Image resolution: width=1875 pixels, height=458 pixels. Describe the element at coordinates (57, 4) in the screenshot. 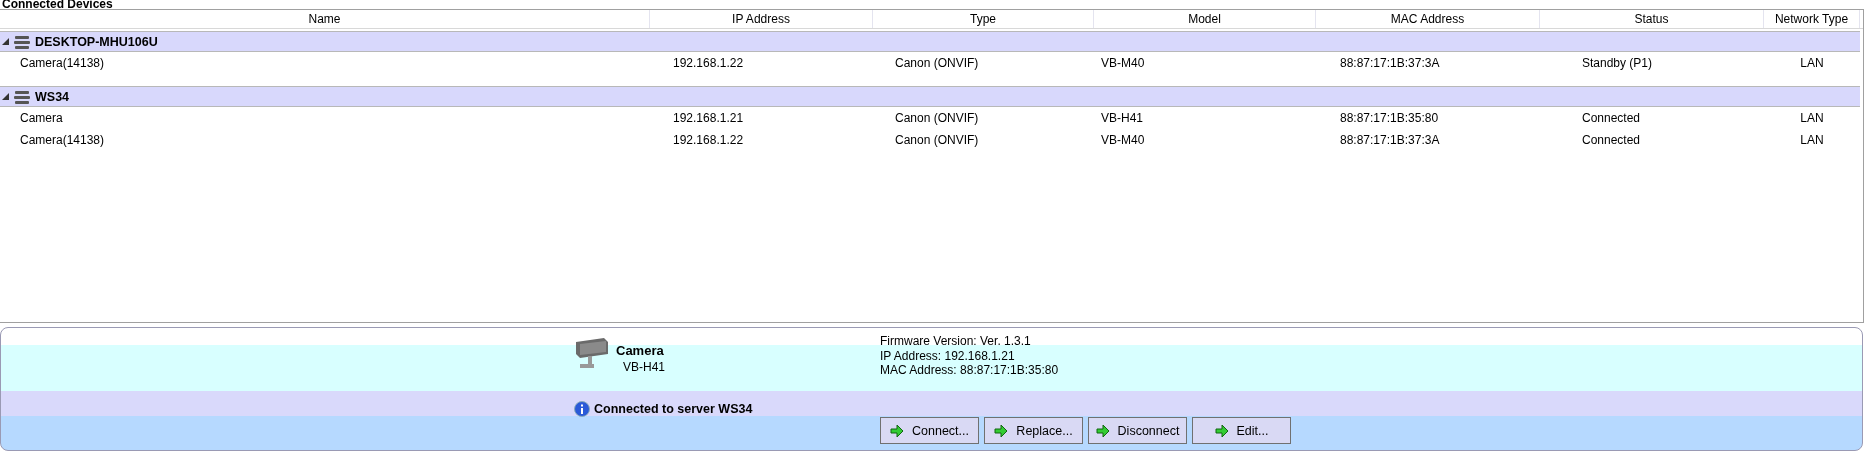

I see `section-title: Connected Devices` at that location.